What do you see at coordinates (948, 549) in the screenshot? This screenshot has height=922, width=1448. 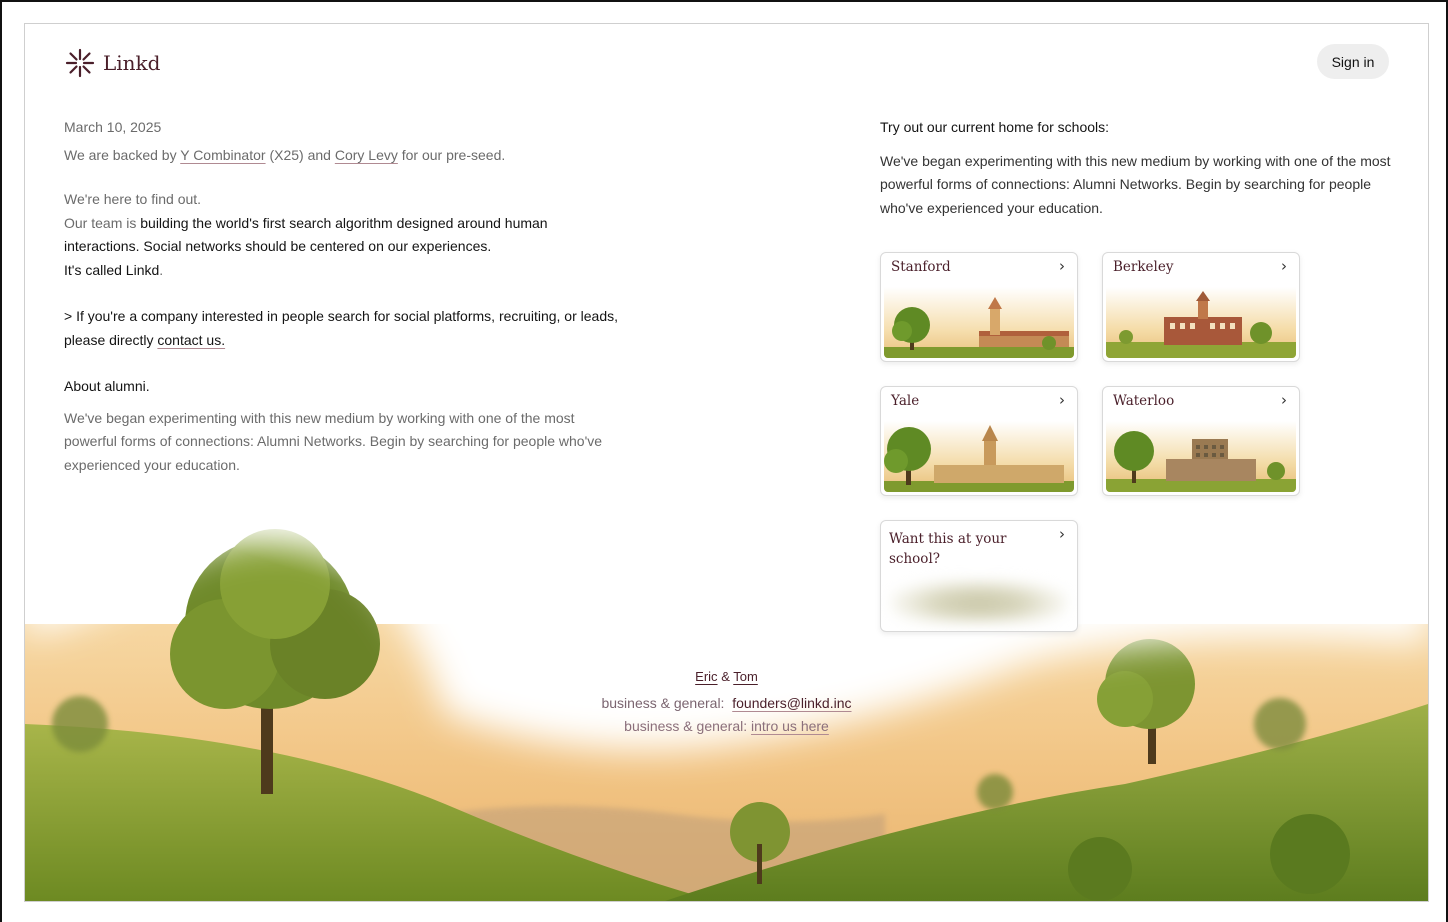 I see `request-school-text: Want this at your school?` at bounding box center [948, 549].